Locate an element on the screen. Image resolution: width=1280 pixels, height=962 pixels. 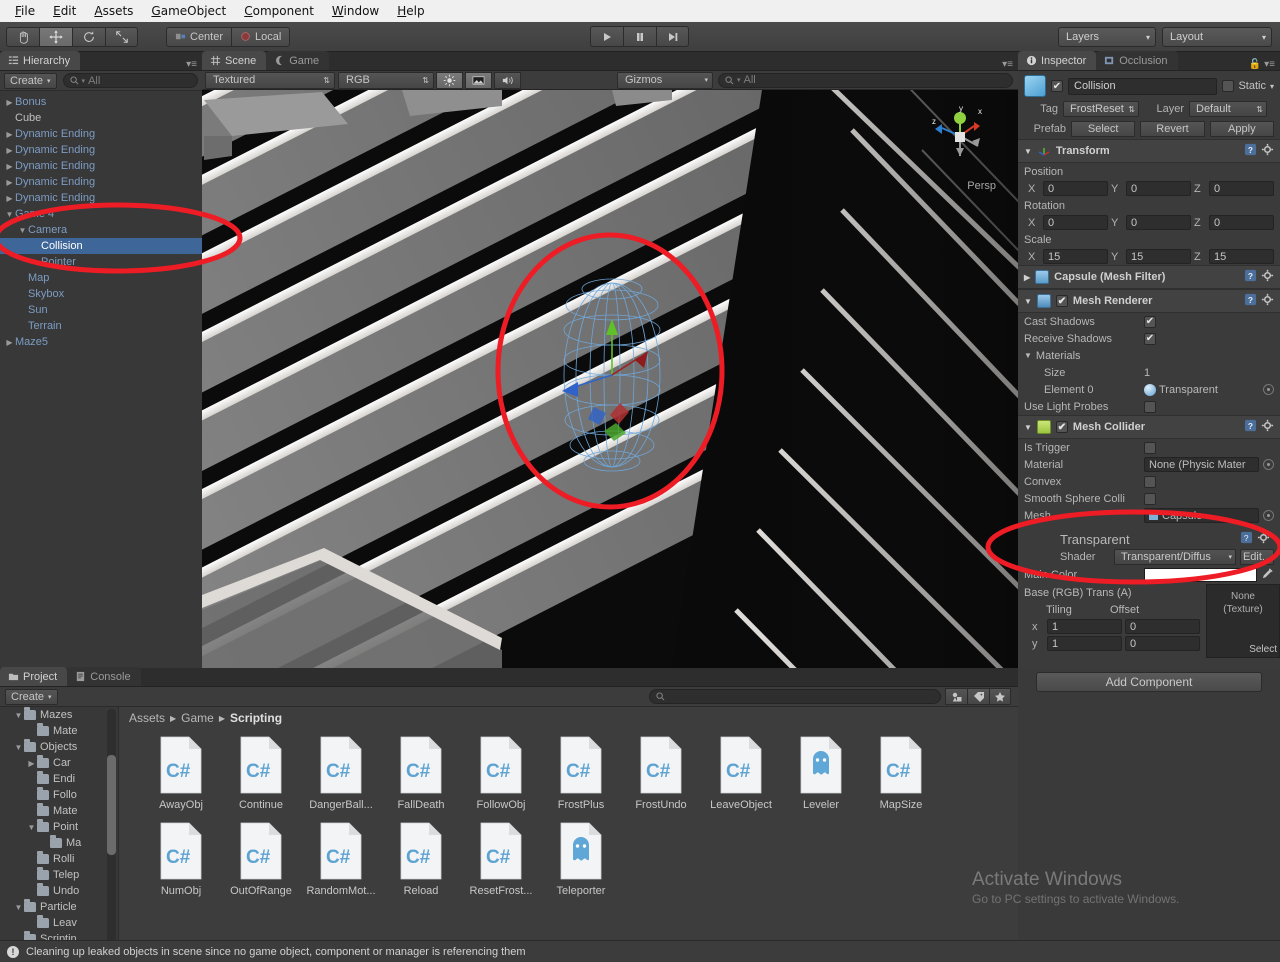
tiling-x-field: 1 is located at coordinates (1084, 626).